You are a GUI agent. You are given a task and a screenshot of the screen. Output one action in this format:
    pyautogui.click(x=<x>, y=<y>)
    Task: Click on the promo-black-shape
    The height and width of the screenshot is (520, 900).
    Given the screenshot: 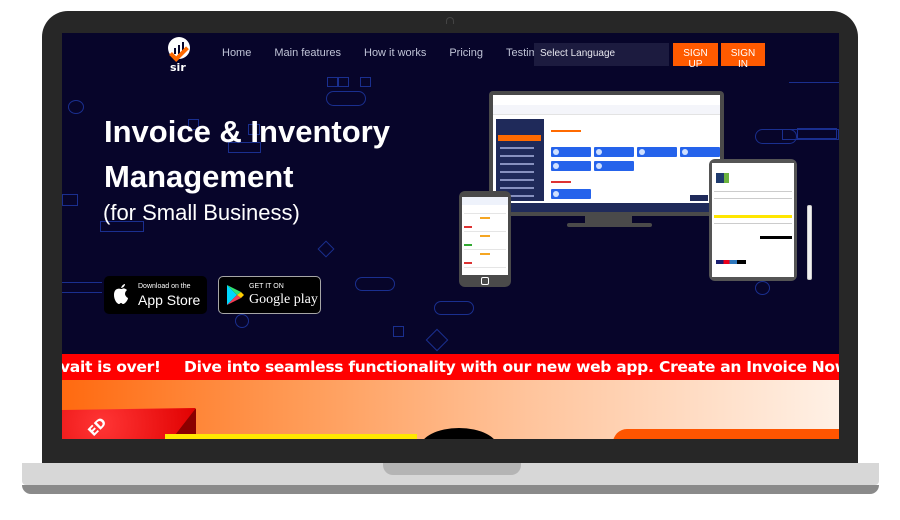 What is the action you would take?
    pyautogui.click(x=459, y=433)
    